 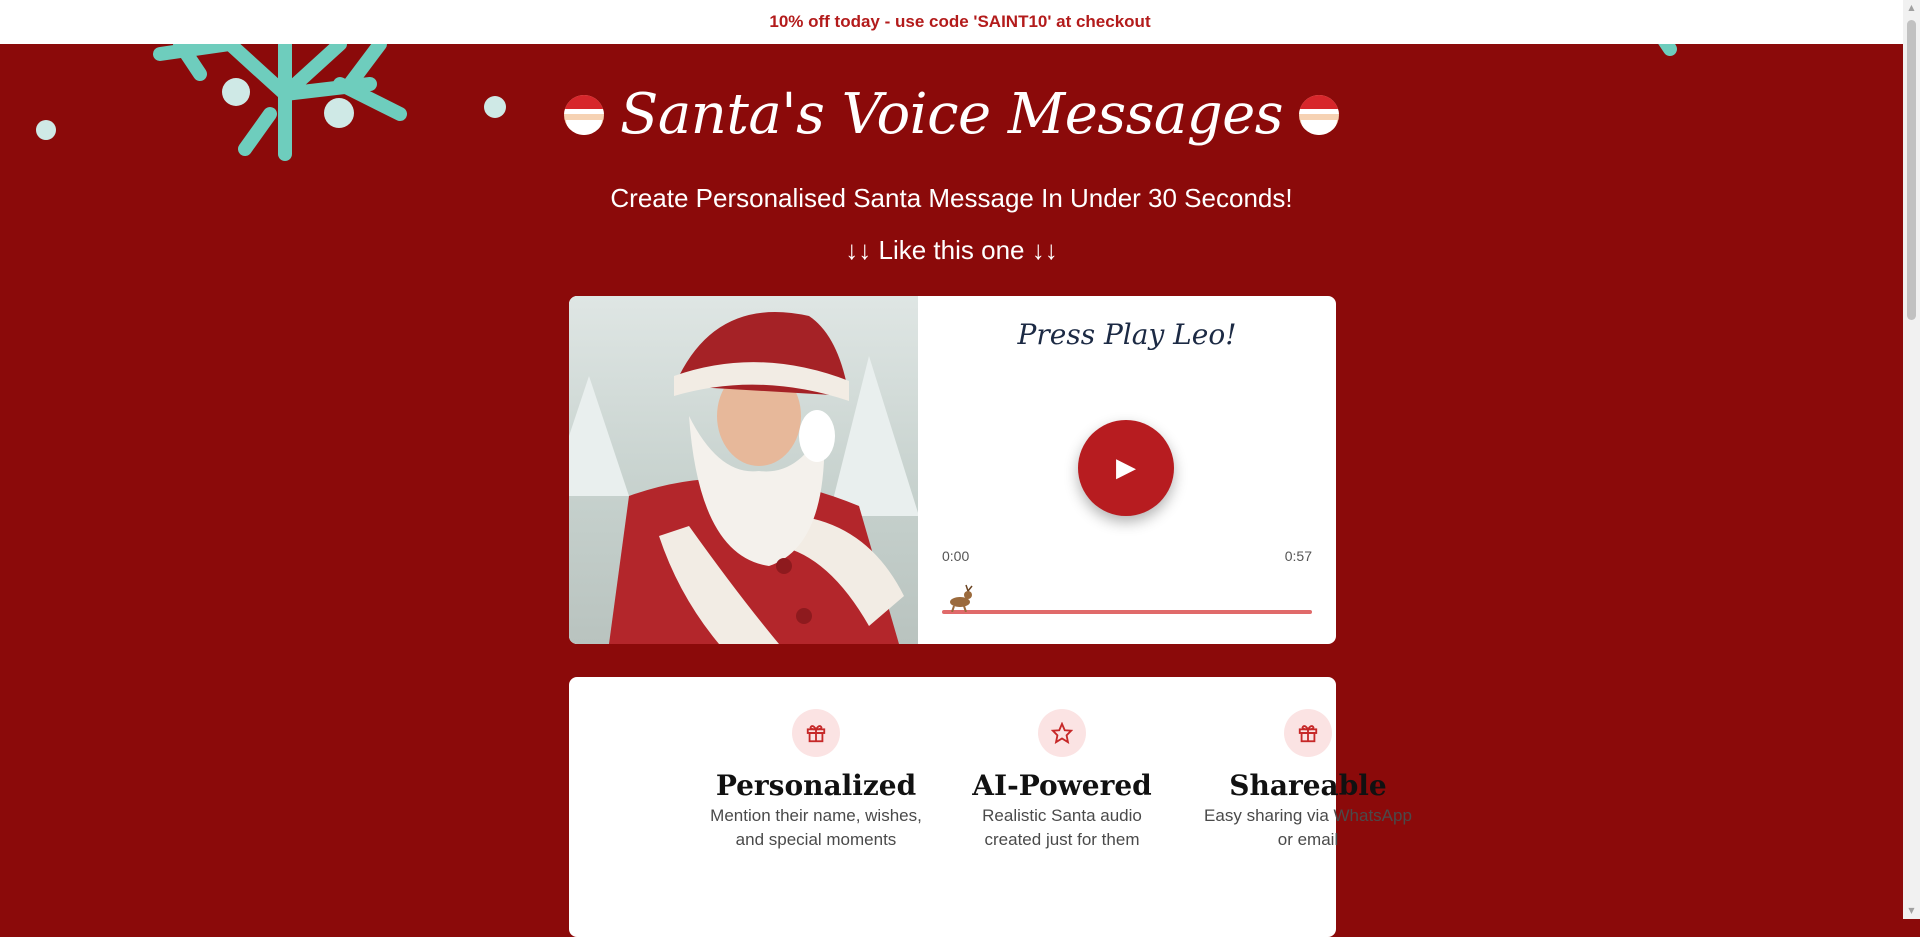 I want to click on player-heading: Press Play Leo!, so click(x=1127, y=334).